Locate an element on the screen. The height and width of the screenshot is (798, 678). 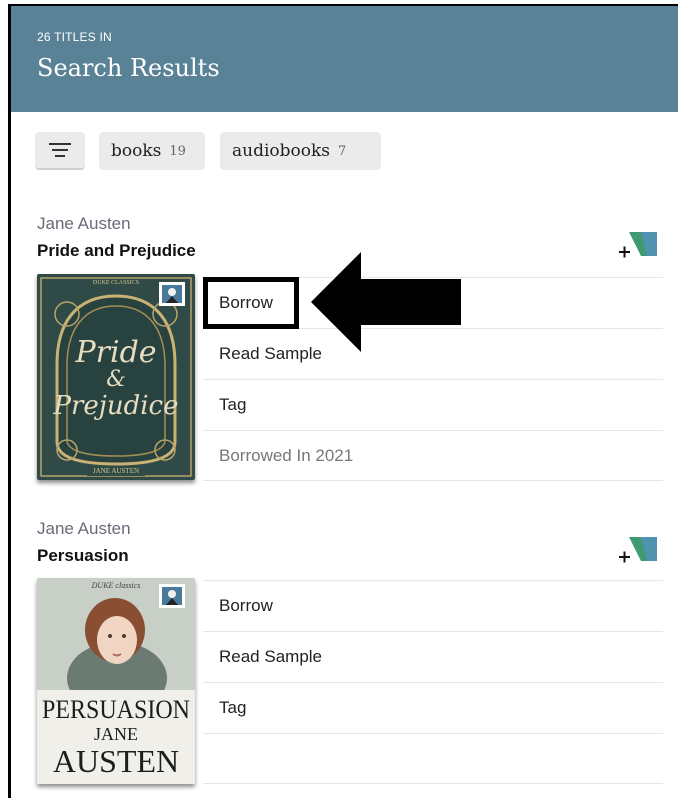
filter-button is located at coordinates (60, 151).